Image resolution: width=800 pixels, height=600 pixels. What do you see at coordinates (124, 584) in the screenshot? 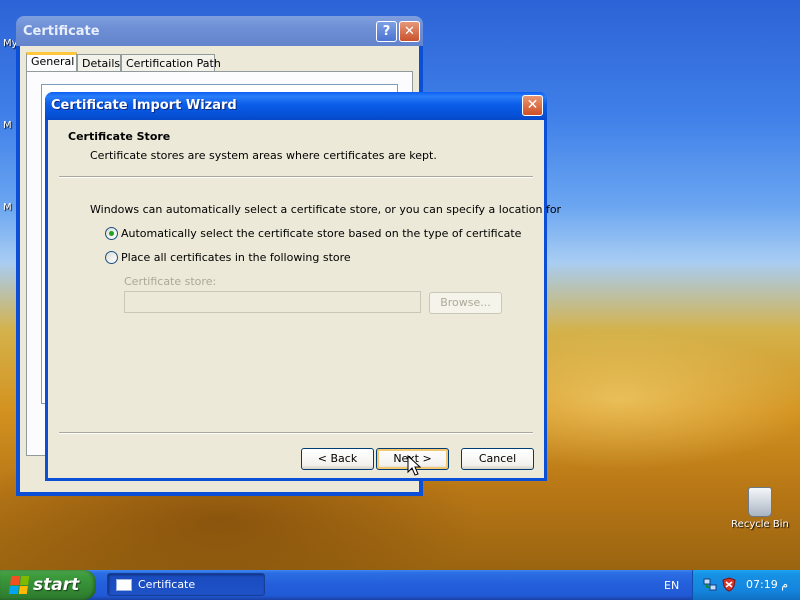
I see `certificate-window-icon` at bounding box center [124, 584].